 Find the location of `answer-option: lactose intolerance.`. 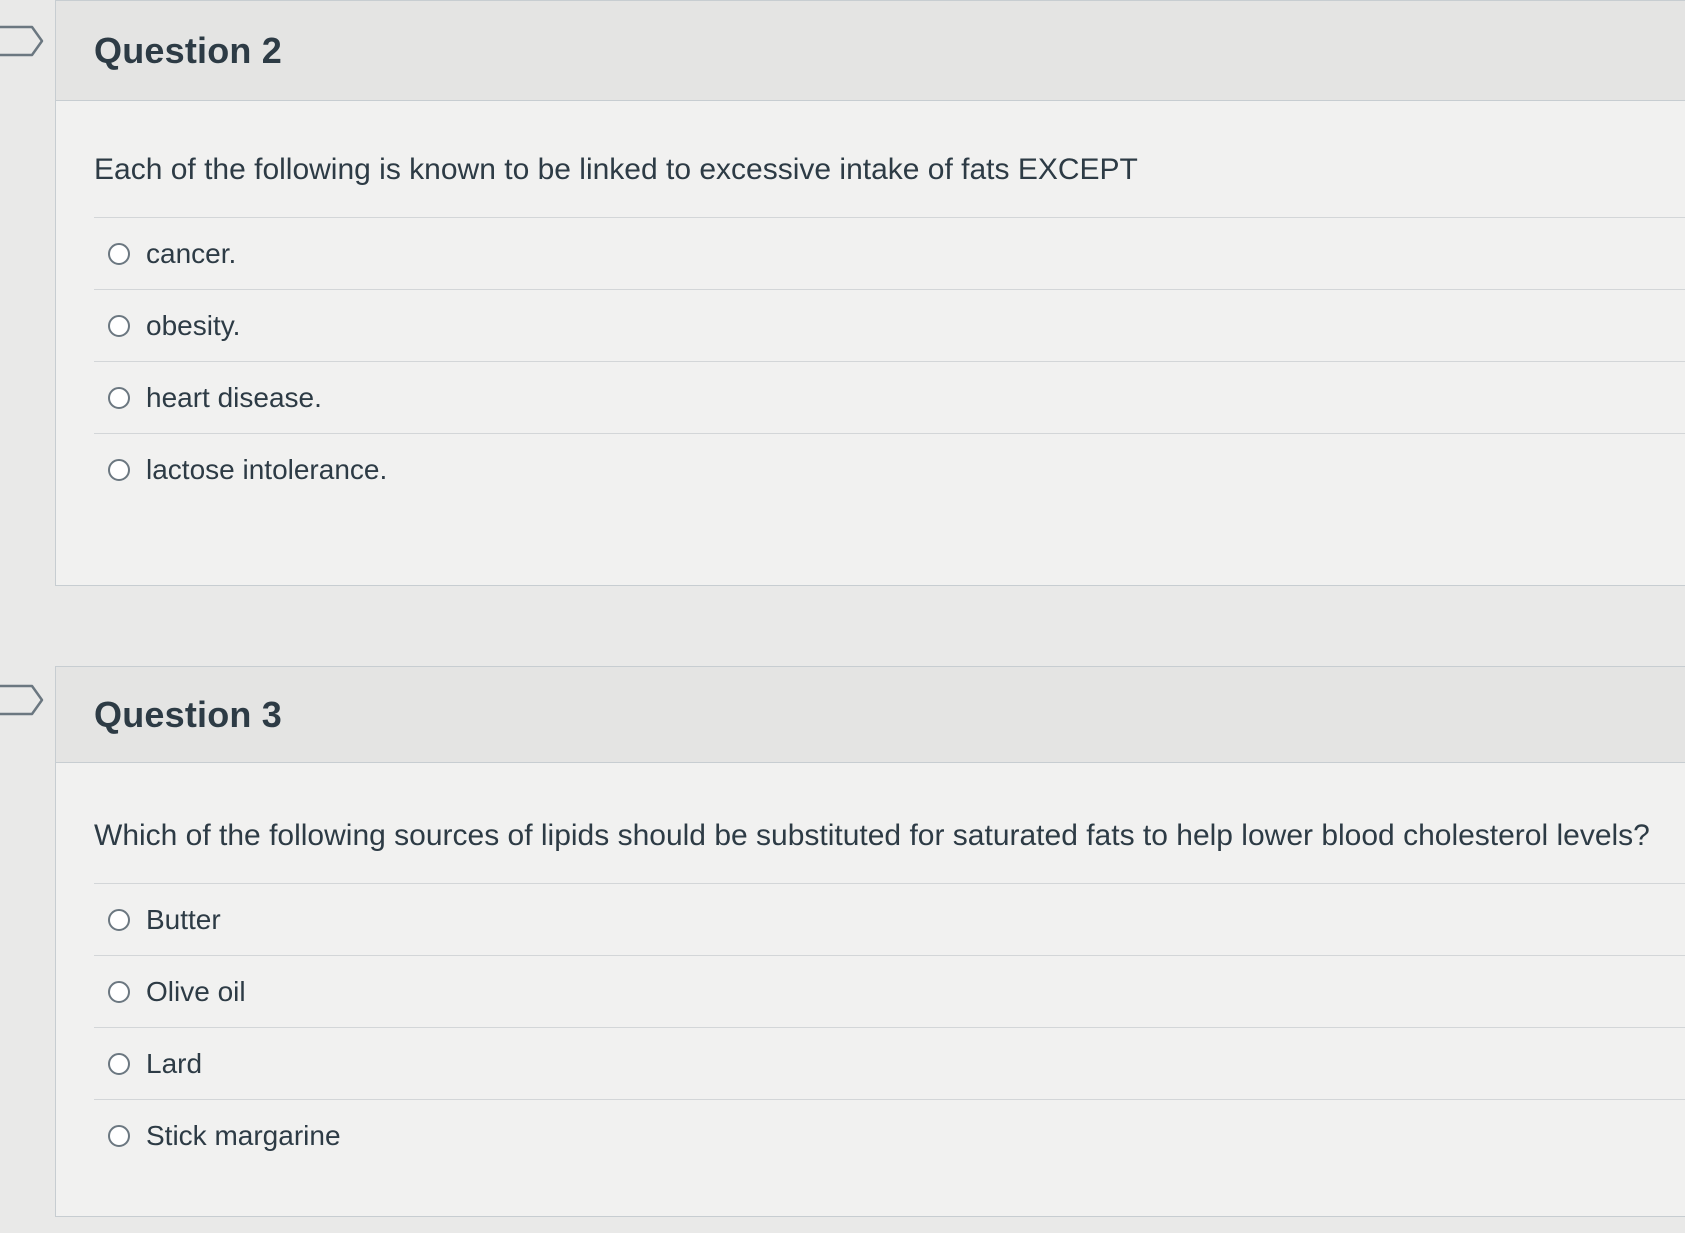

answer-option: lactose intolerance. is located at coordinates (889, 470).